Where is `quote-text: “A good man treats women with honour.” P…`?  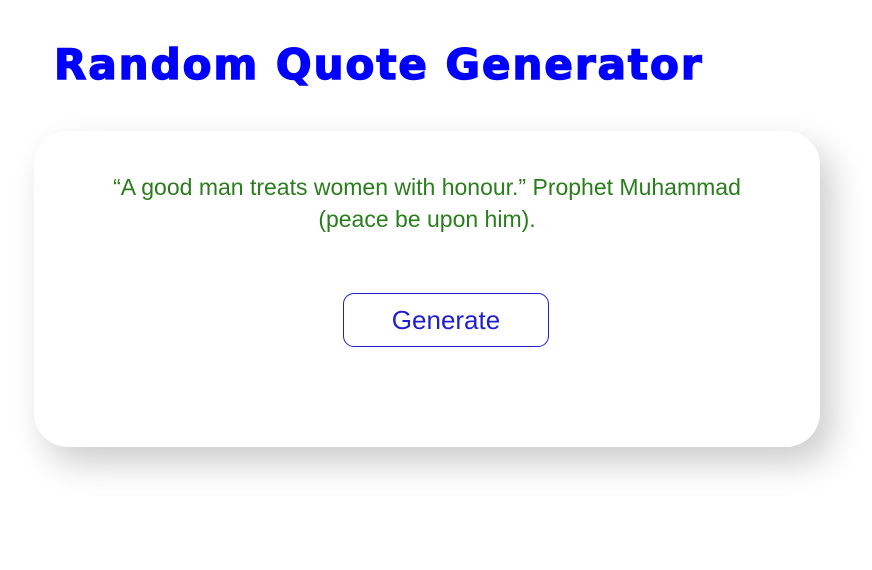
quote-text: “A good man treats women with honour.” P… is located at coordinates (427, 203).